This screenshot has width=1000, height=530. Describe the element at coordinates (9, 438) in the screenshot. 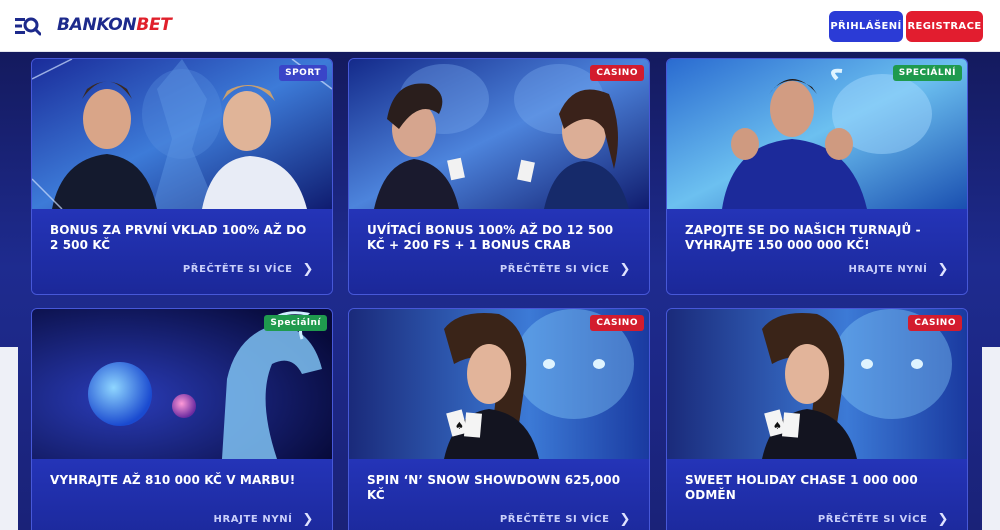

I see `page-side-left` at that location.